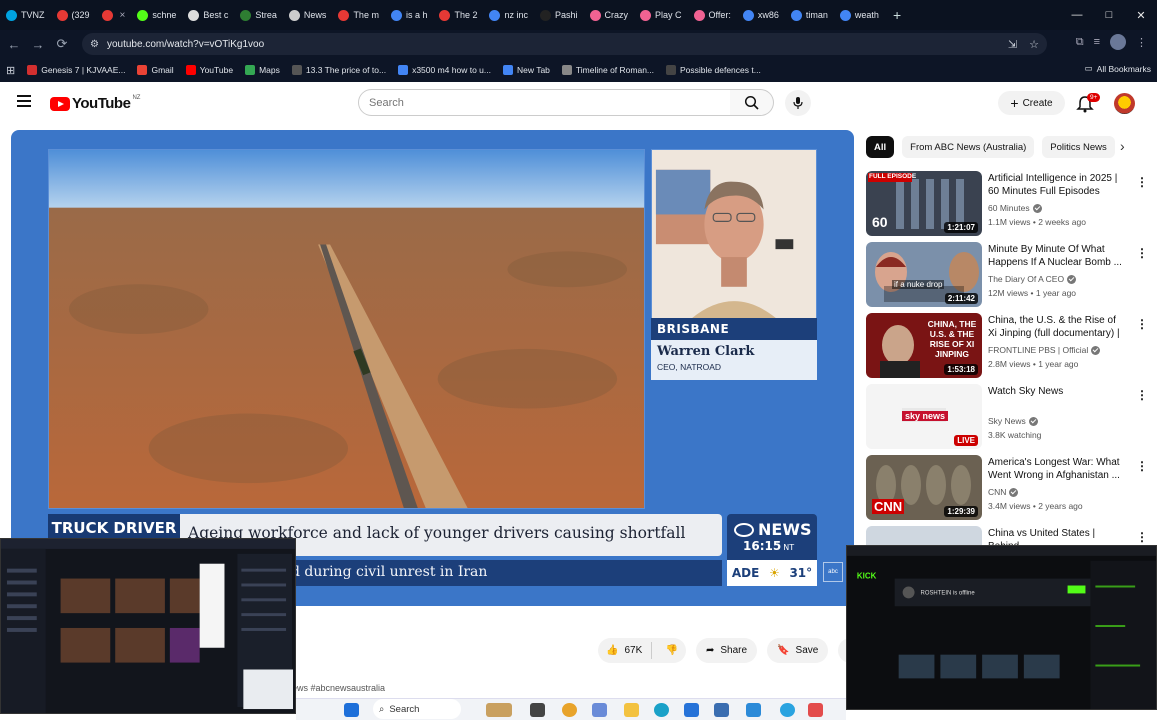  Describe the element at coordinates (24, 102) in the screenshot. I see `menu-icon` at that location.